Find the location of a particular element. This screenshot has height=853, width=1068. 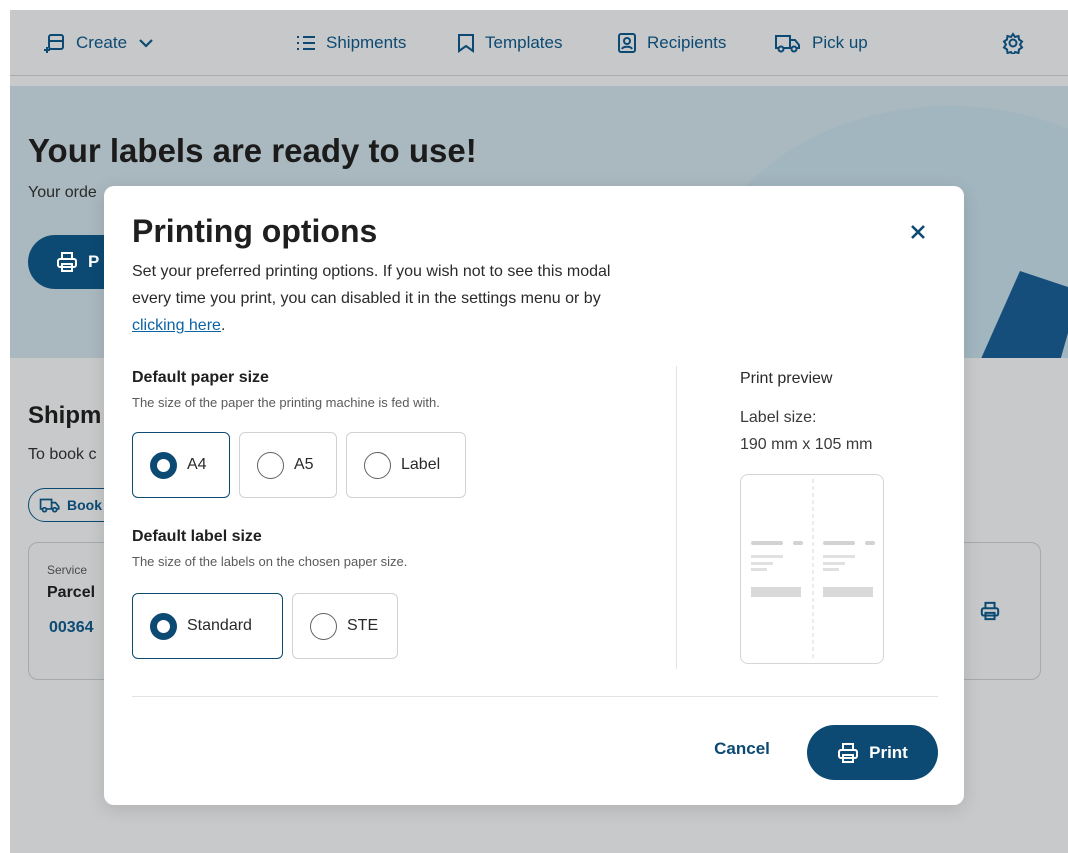

service-value: Parcel is located at coordinates (71, 592).